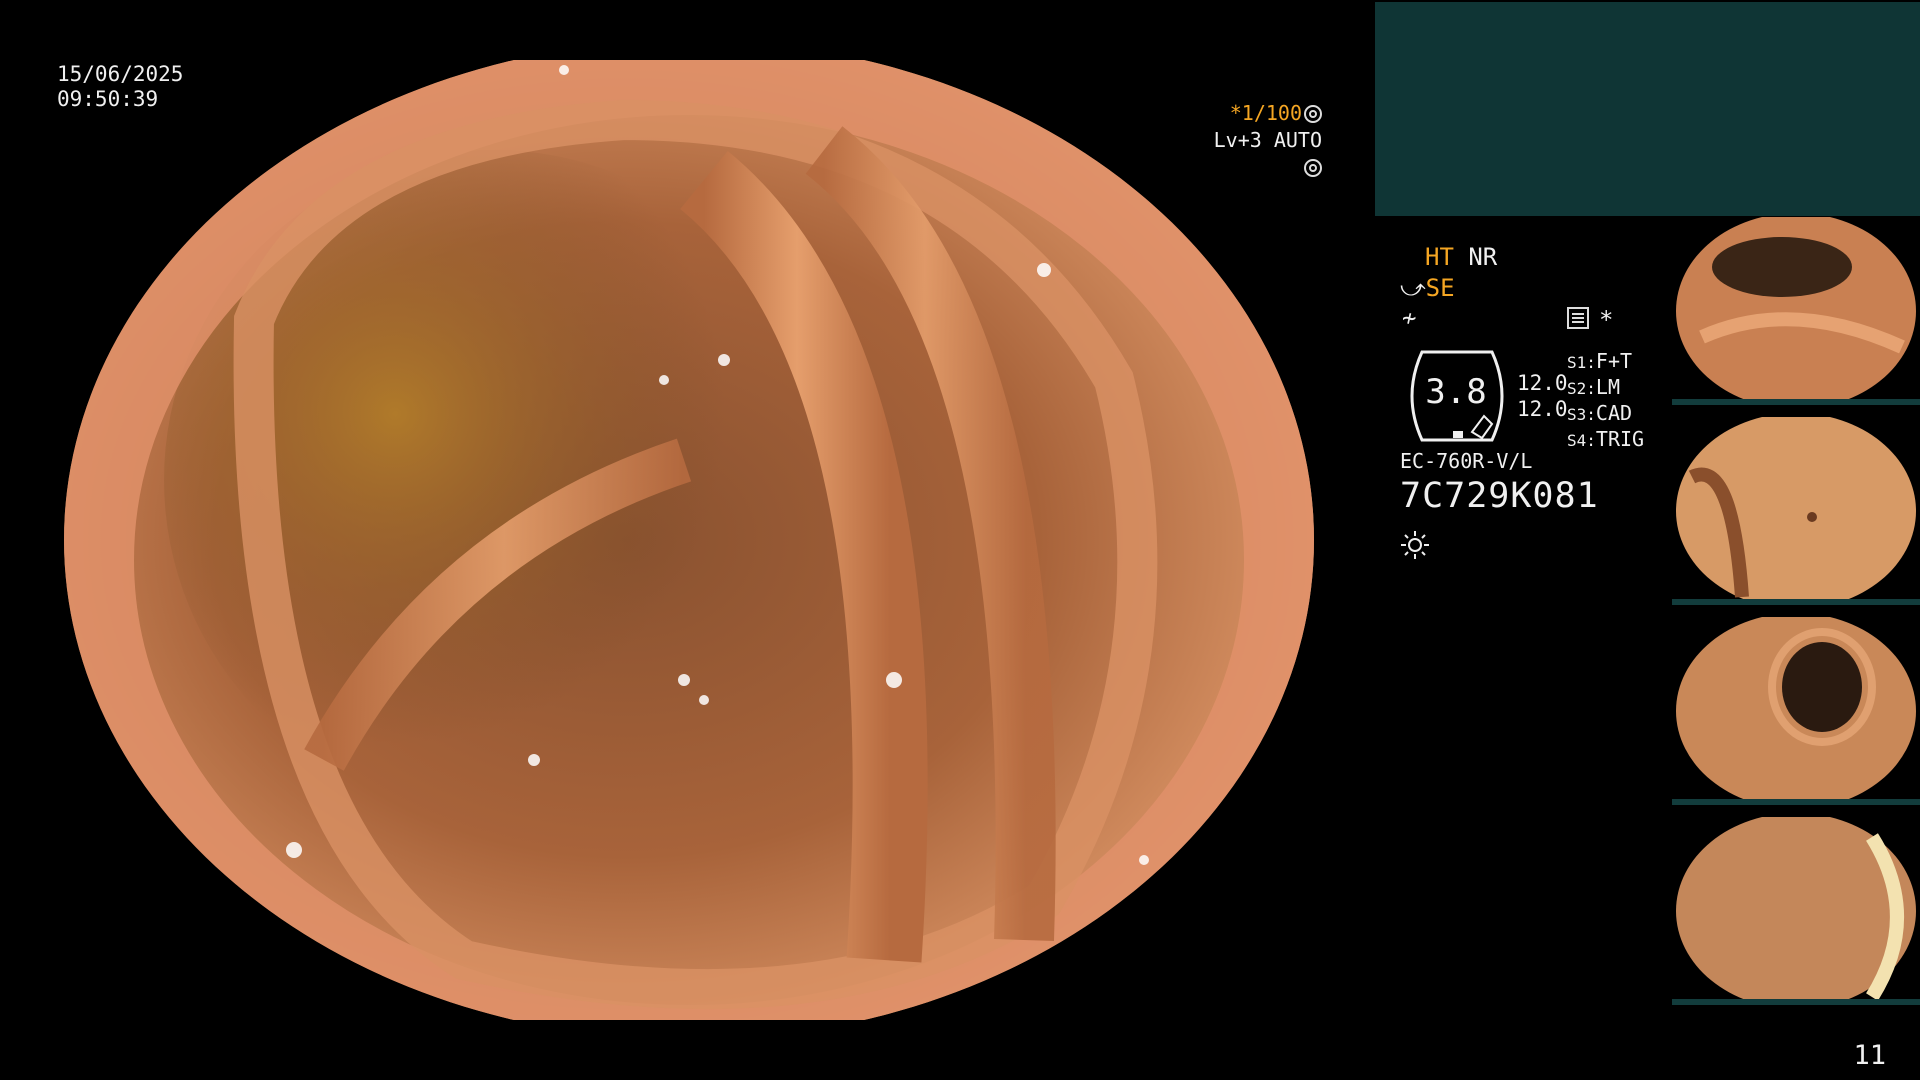 Image resolution: width=1920 pixels, height=1080 pixels. Describe the element at coordinates (1606, 320) in the screenshot. I see `asterisk-mark: *` at that location.